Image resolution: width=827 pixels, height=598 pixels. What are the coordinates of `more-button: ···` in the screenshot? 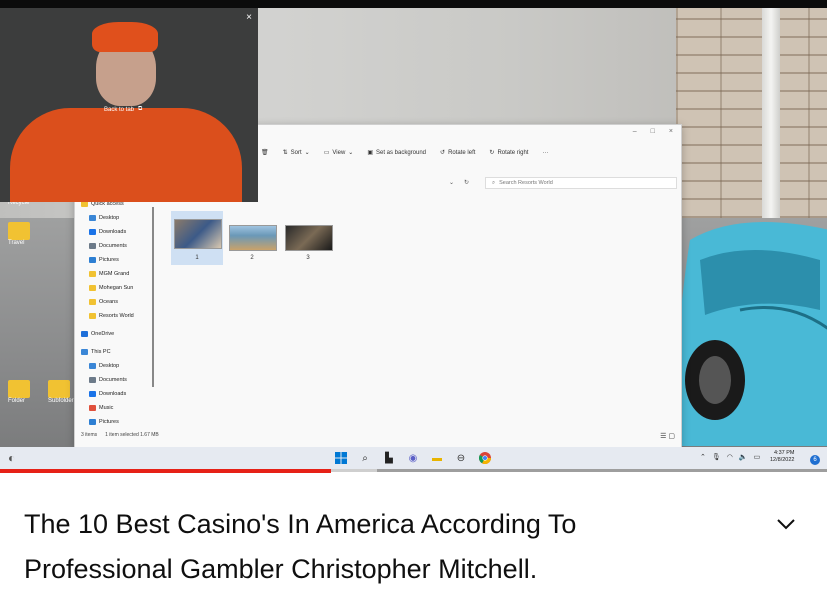 It's located at (545, 153).